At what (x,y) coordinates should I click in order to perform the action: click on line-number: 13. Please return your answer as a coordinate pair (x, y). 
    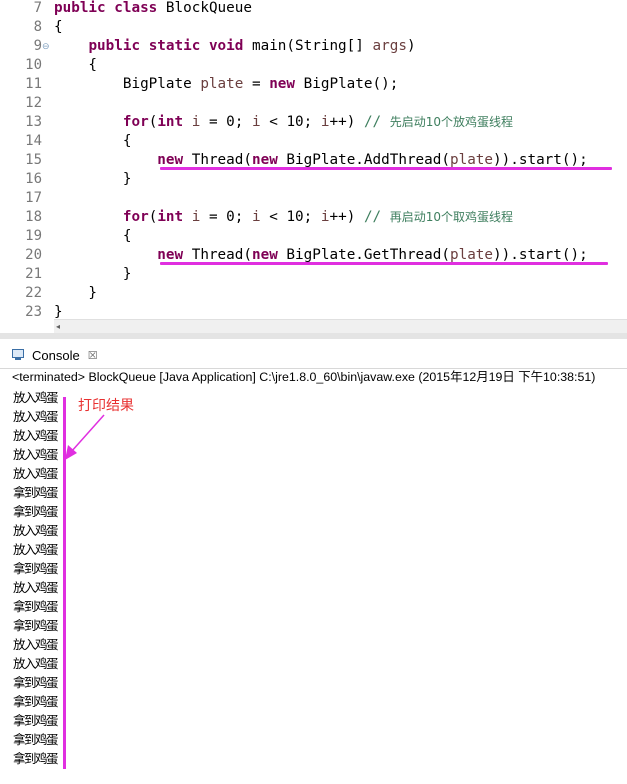
    Looking at the image, I should click on (33, 122).